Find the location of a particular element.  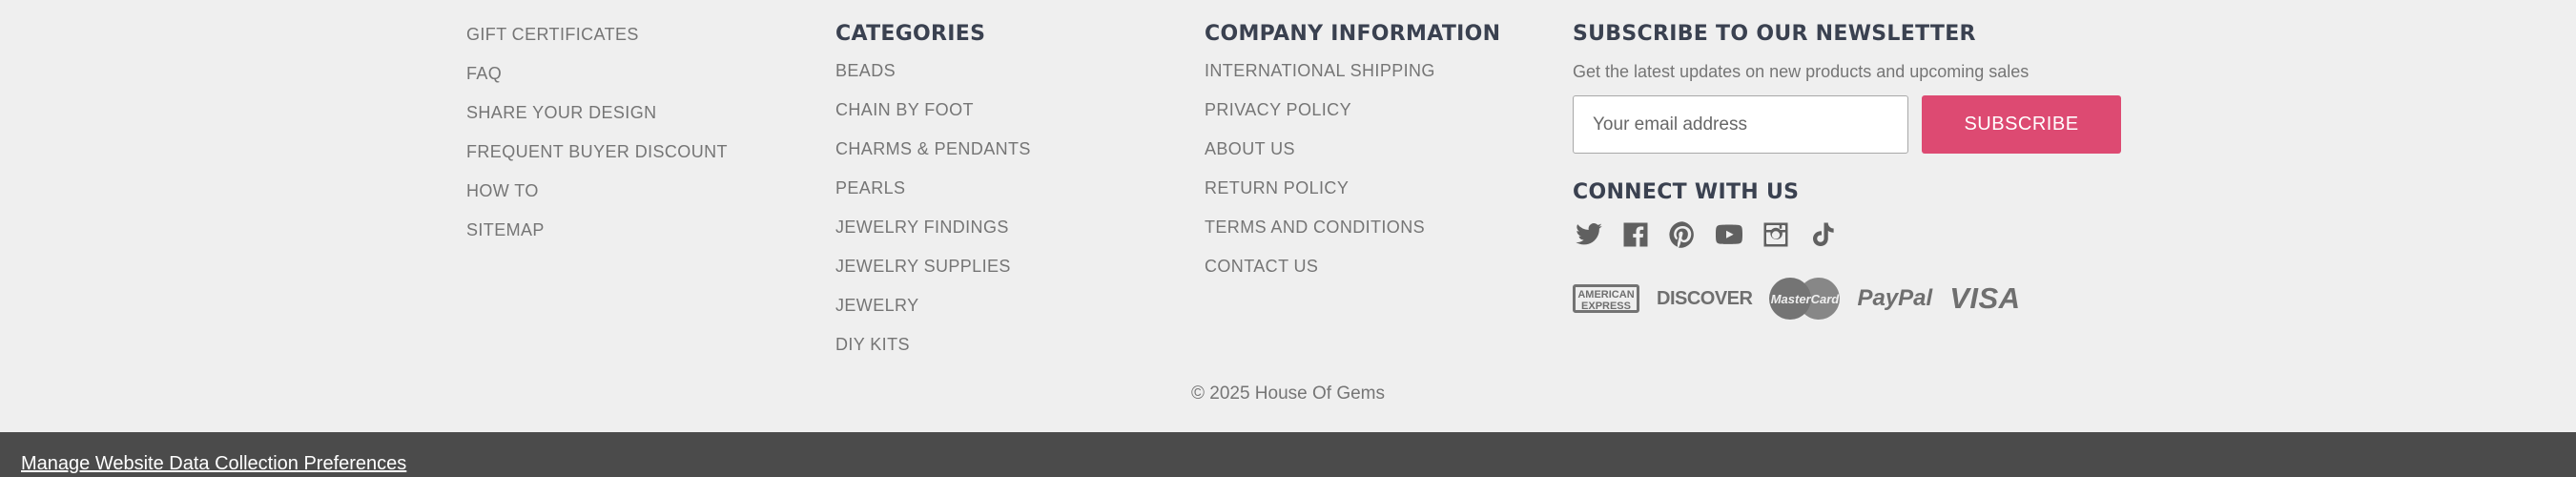

newsletter-email-input is located at coordinates (1740, 124).